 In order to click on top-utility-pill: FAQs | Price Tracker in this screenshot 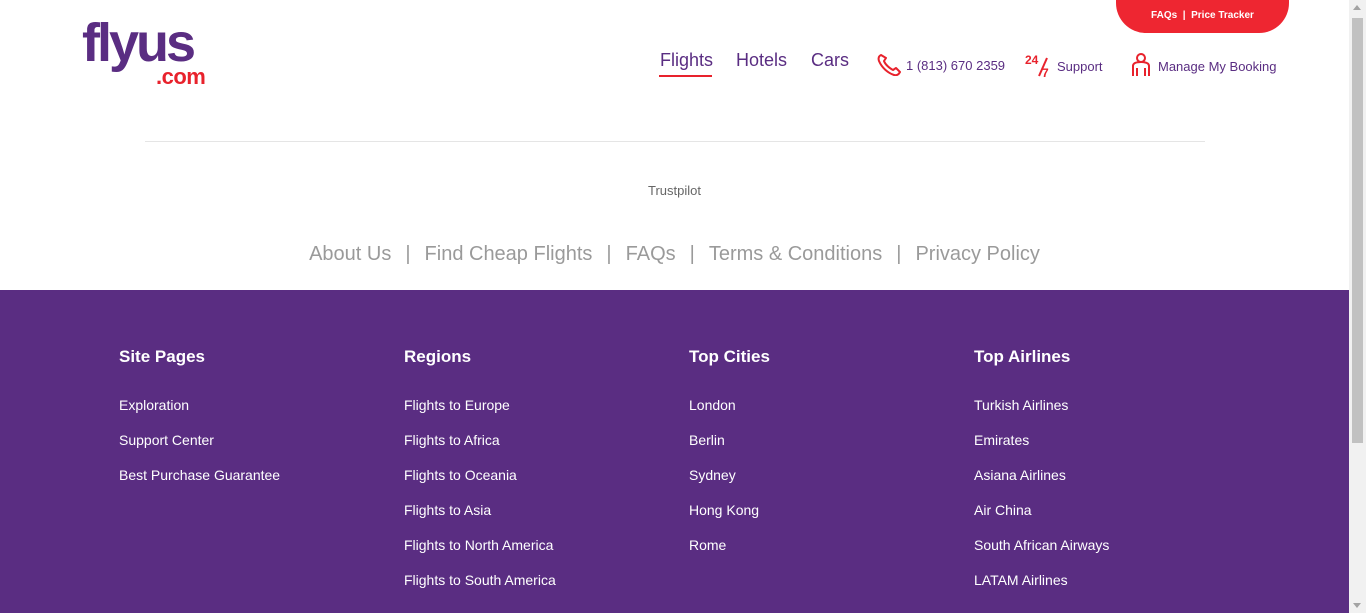, I will do `click(1202, 16)`.